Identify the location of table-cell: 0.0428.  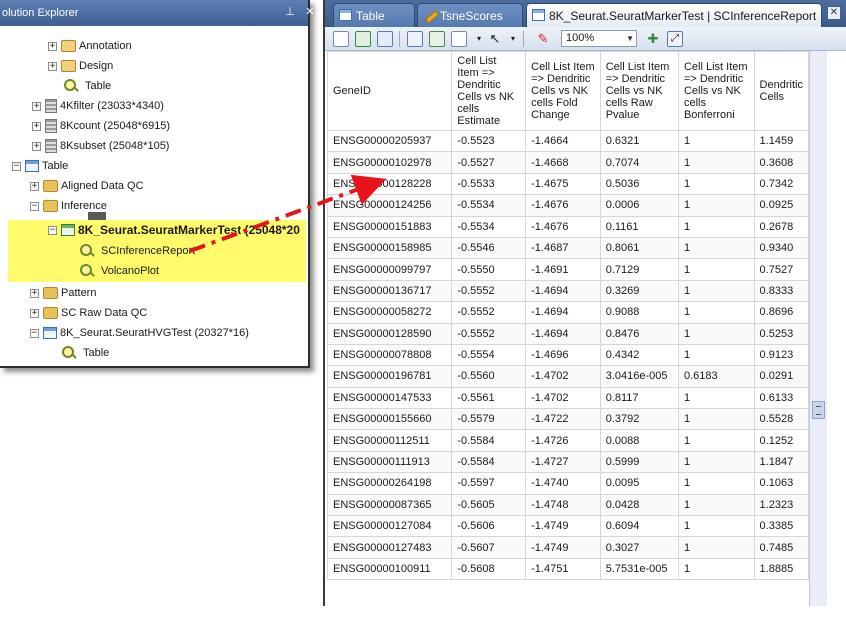
(639, 505).